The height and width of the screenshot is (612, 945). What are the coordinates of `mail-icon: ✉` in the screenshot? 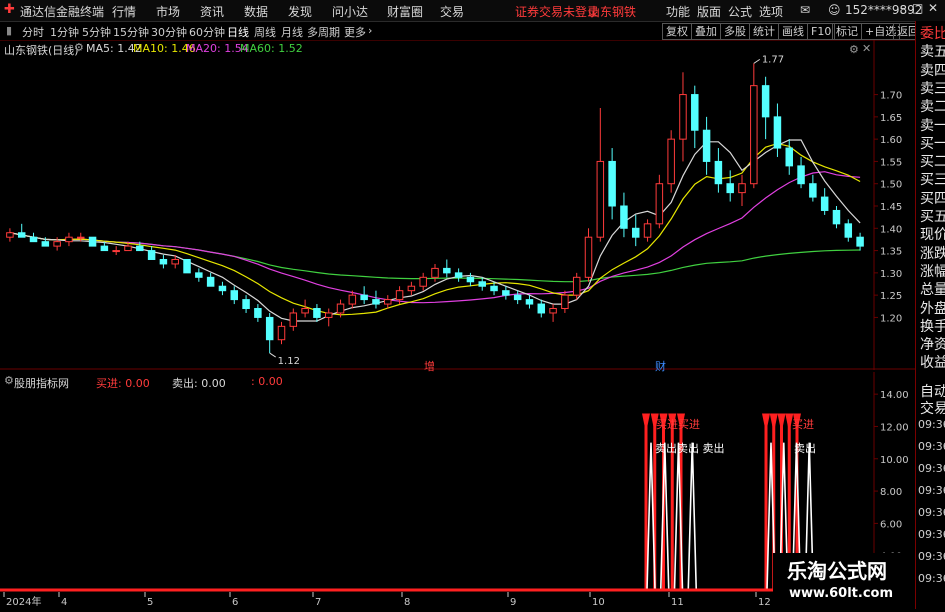 It's located at (805, 10).